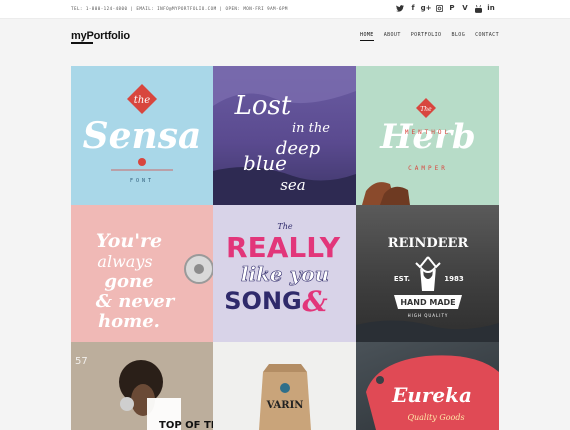 The width and height of the screenshot is (570, 430). I want to click on really-like-text: like you, so click(285, 274).